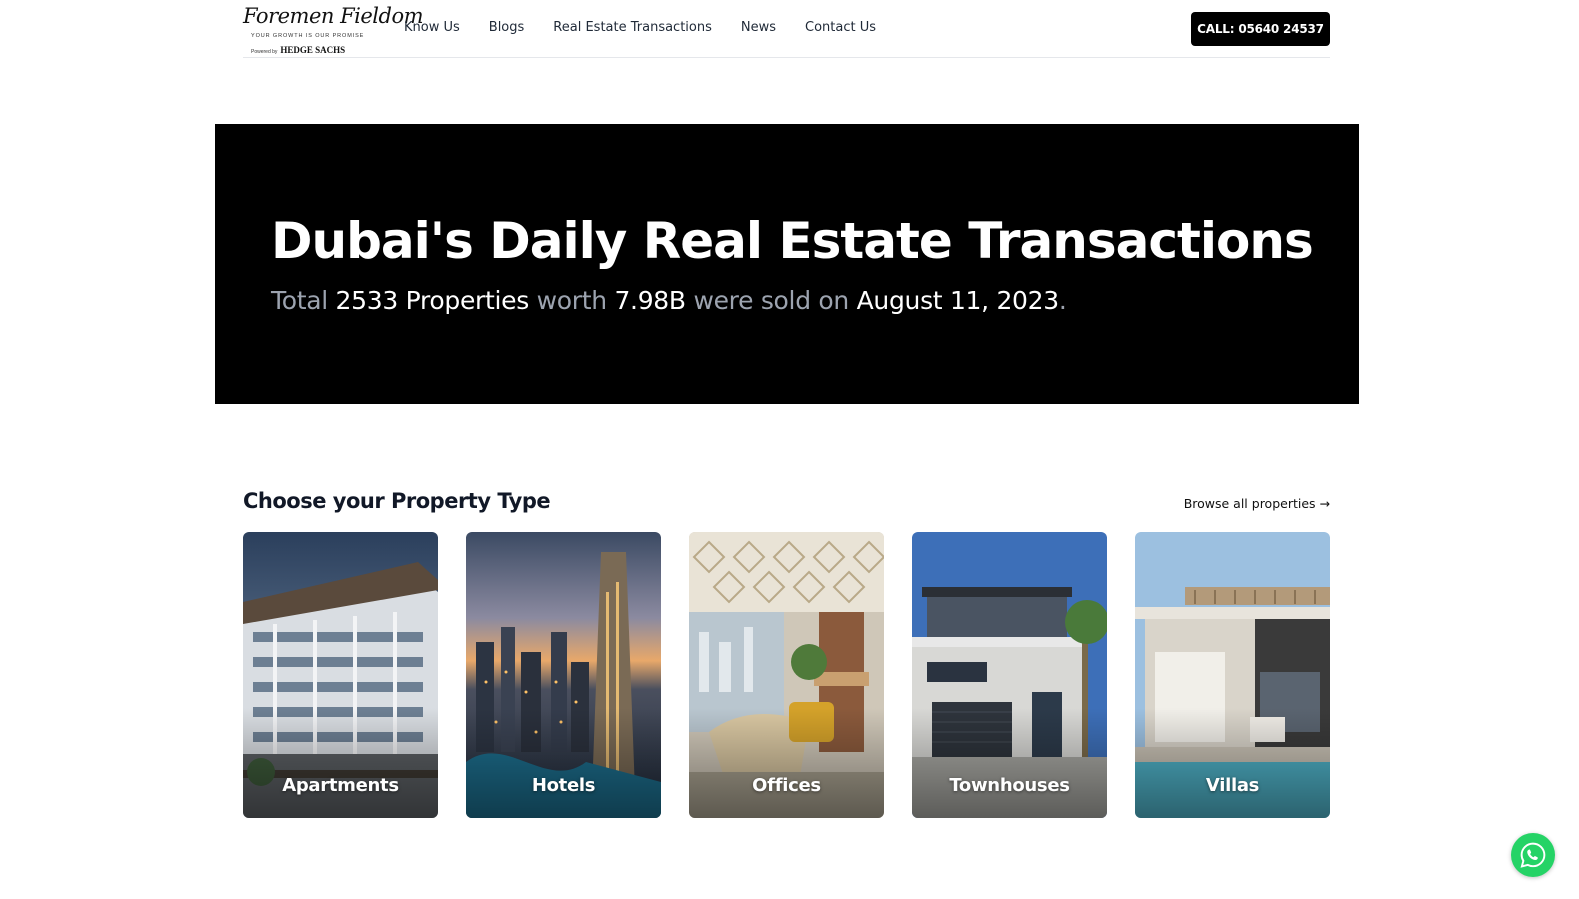 This screenshot has height=899, width=1579. What do you see at coordinates (333, 16) in the screenshot?
I see `logo-script-text: Foremen Fieldom` at bounding box center [333, 16].